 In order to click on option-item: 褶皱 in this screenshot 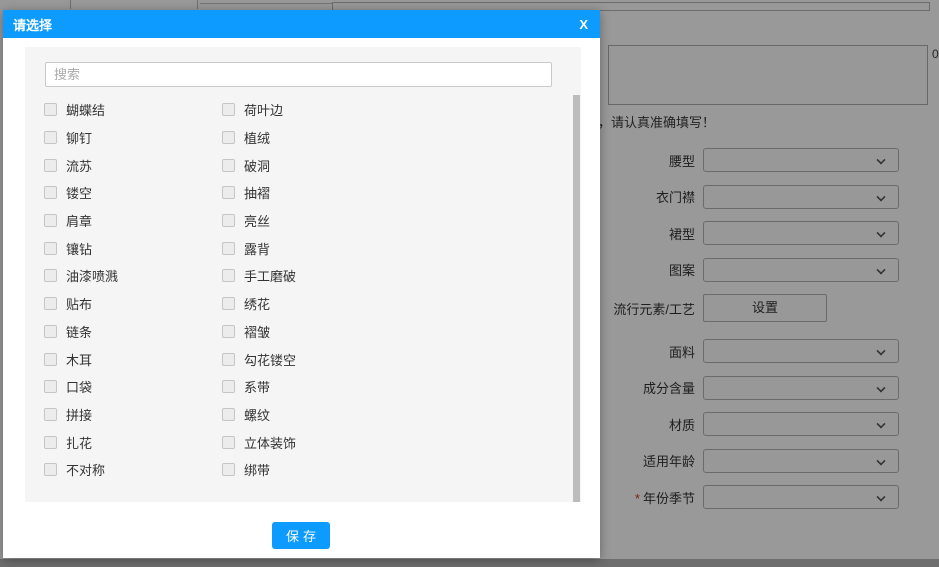, I will do `click(388, 331)`.